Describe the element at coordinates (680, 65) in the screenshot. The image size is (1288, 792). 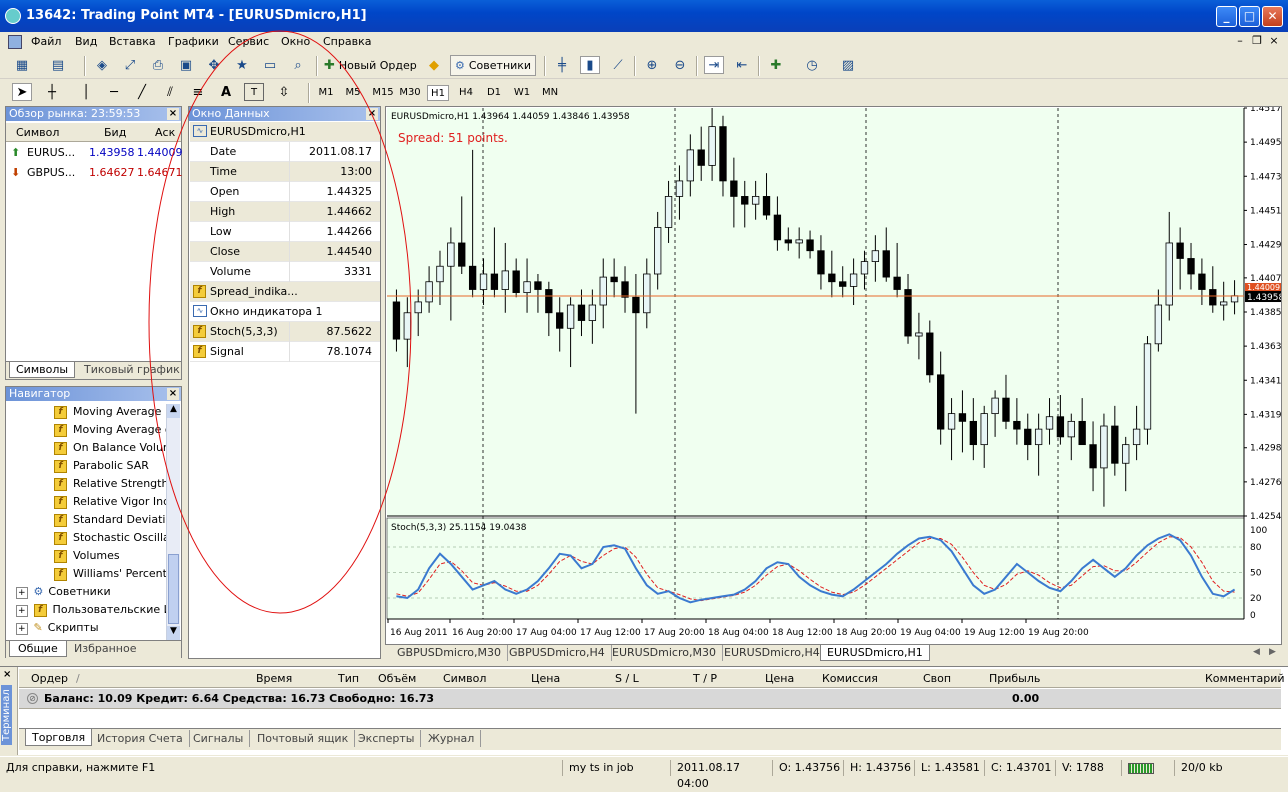
I see `zoom-out-icon: ⊖` at that location.